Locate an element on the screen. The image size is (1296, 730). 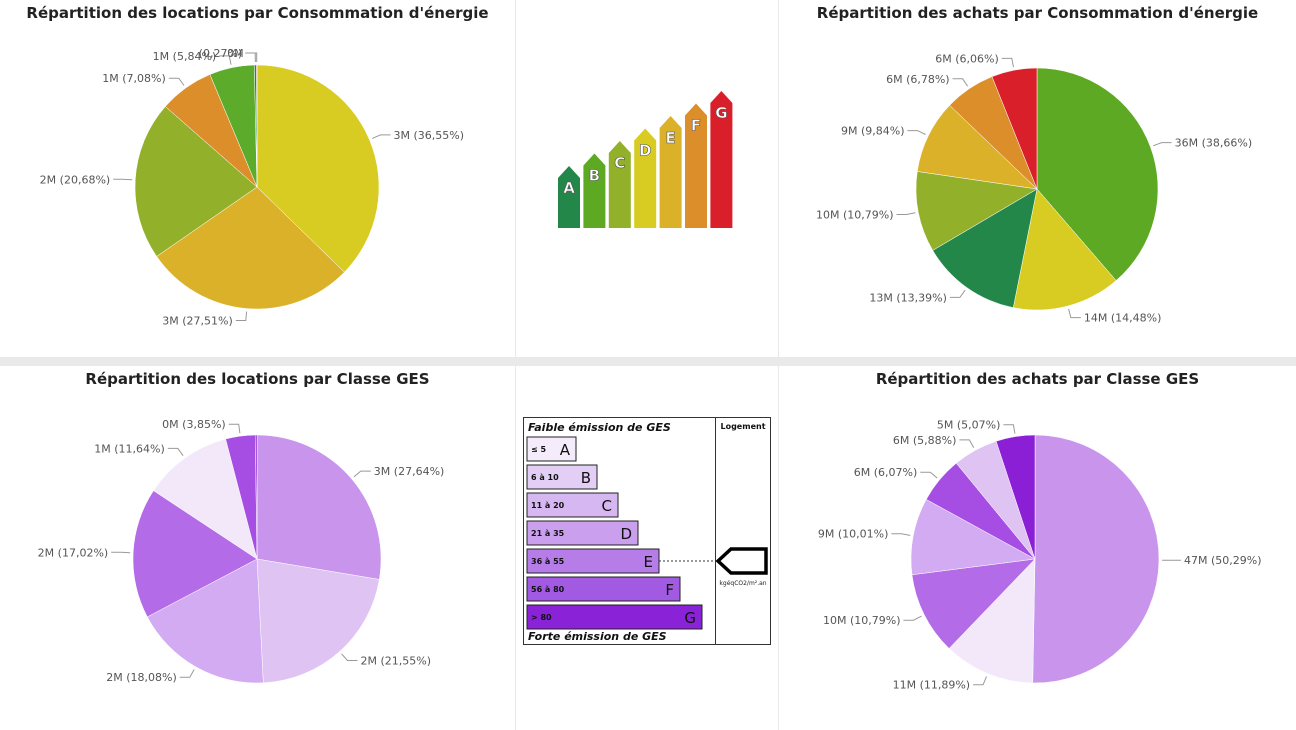
energy-class-letter: A is located at coordinates (569, 188).